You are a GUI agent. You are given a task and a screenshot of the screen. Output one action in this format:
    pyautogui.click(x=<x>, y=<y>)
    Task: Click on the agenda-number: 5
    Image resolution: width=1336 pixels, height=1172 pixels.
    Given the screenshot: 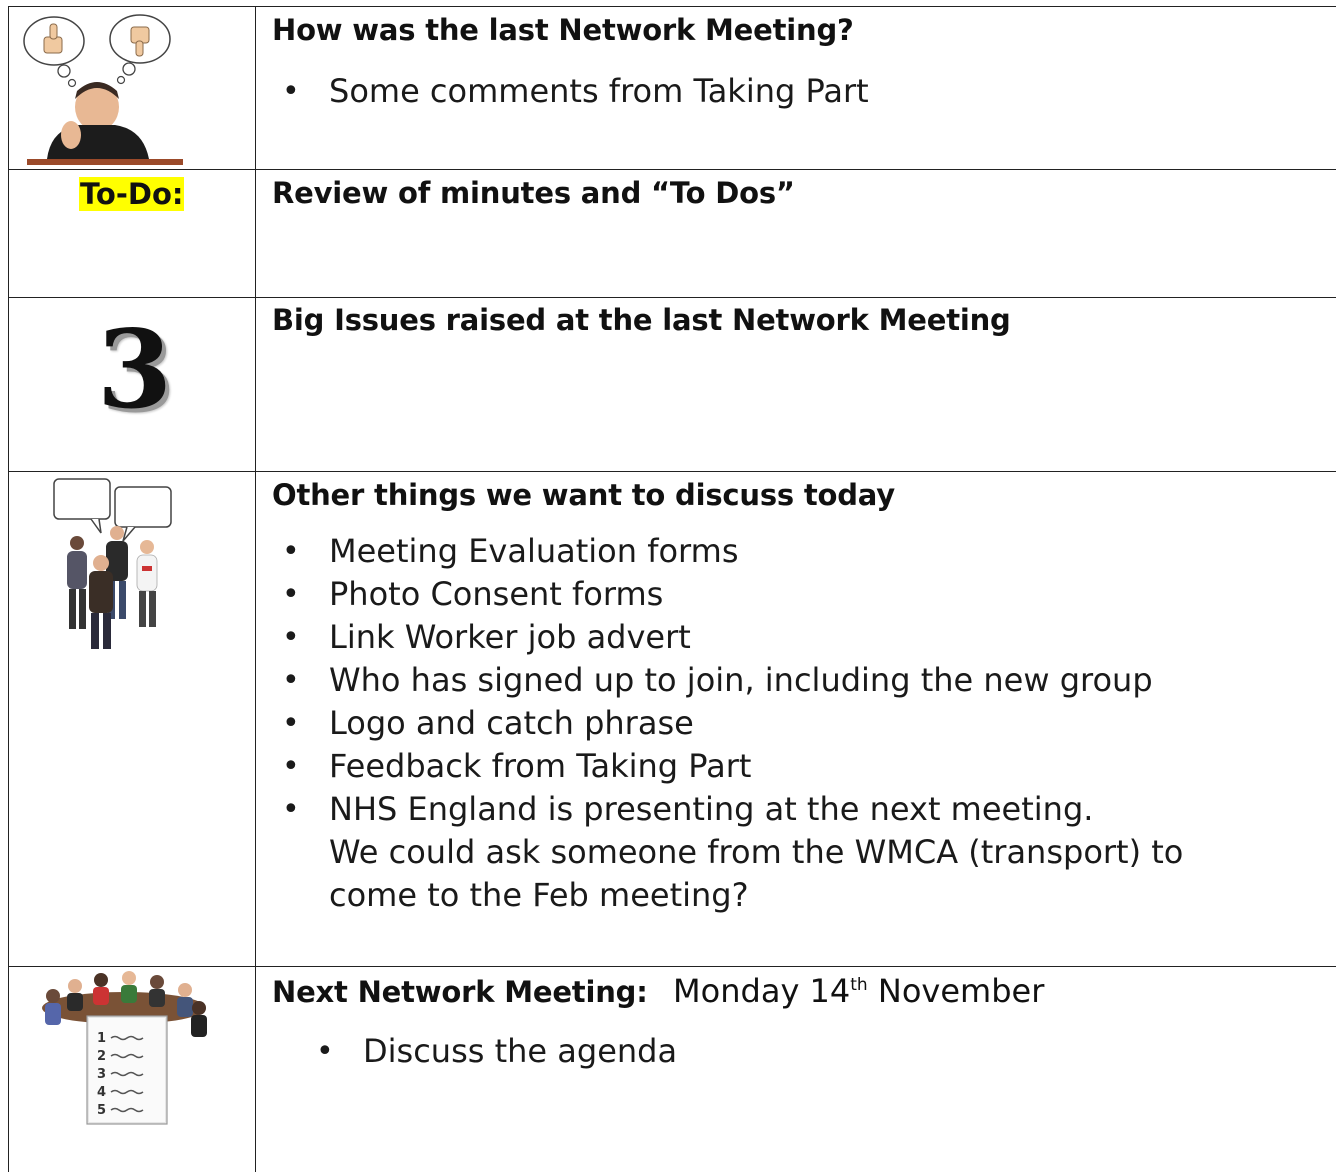 What is the action you would take?
    pyautogui.click(x=101, y=1110)
    